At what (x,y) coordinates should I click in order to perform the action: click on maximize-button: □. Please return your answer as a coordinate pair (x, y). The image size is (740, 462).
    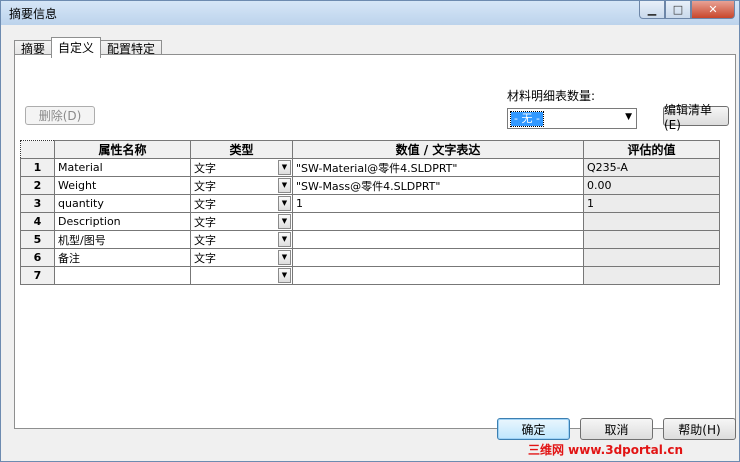
    Looking at the image, I should click on (678, 10).